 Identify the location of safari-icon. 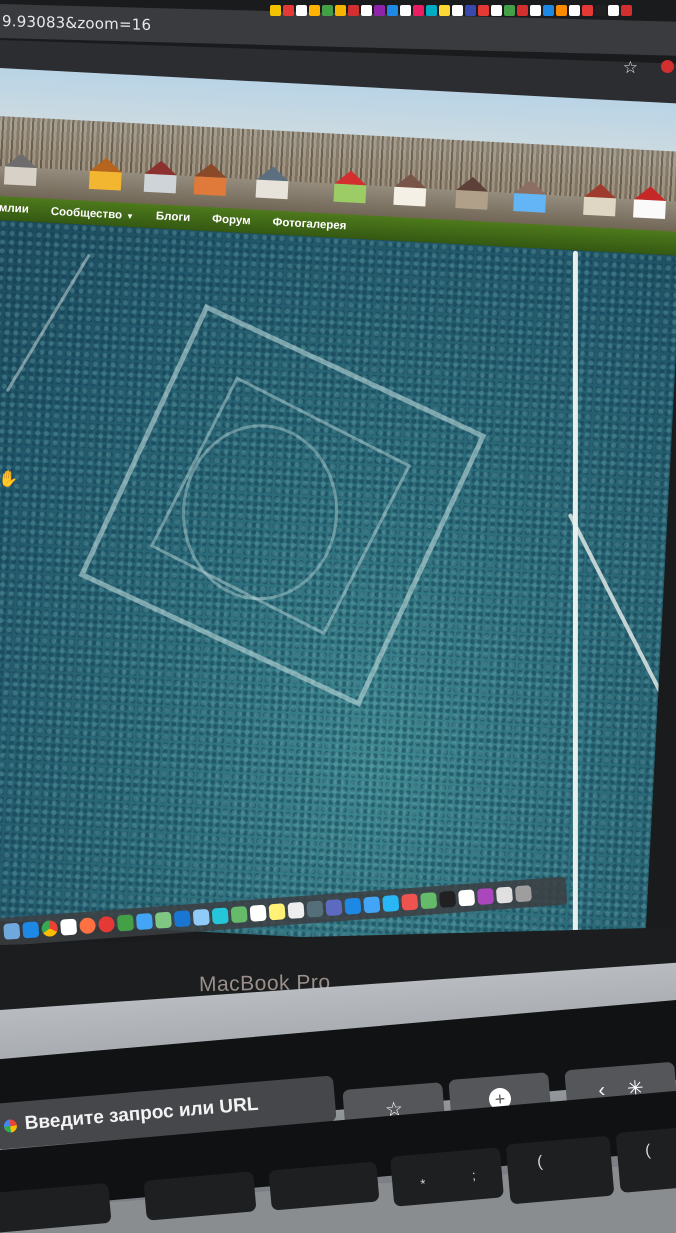
(31, 930).